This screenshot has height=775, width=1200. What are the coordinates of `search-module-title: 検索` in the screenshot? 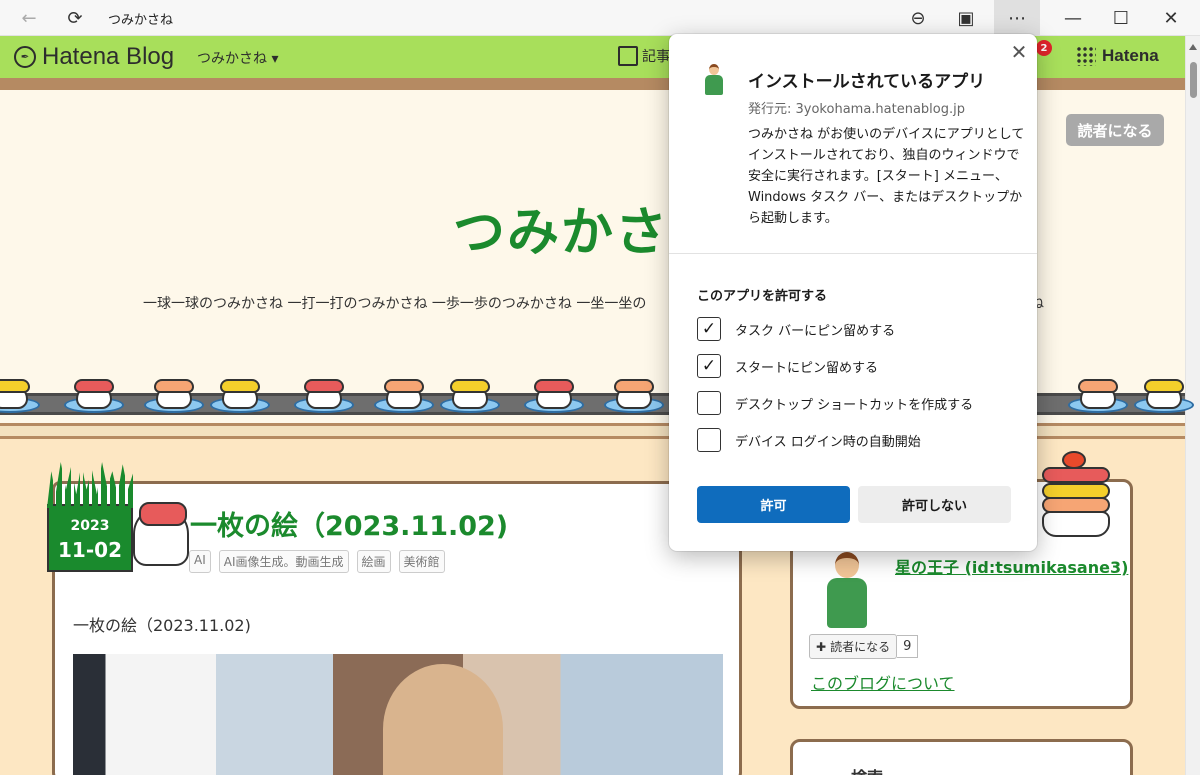 It's located at (867, 769).